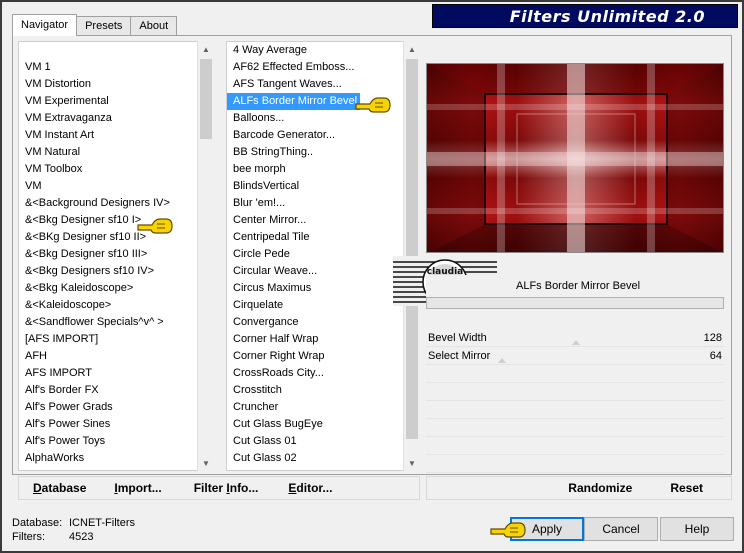 This screenshot has height=553, width=744. I want to click on filter-list-item: Cirquelate, so click(323, 305).